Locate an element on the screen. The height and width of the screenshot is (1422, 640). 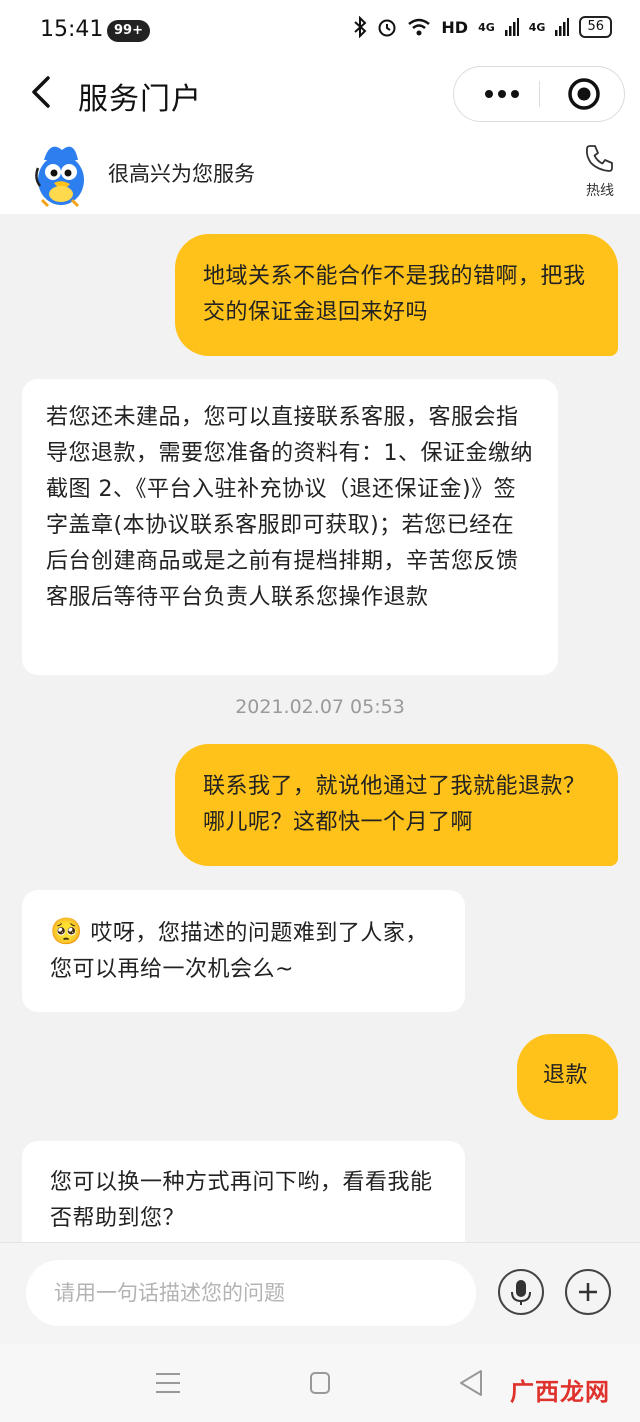
message-timestamp: 2021.02.07 05:53 is located at coordinates (320, 707).